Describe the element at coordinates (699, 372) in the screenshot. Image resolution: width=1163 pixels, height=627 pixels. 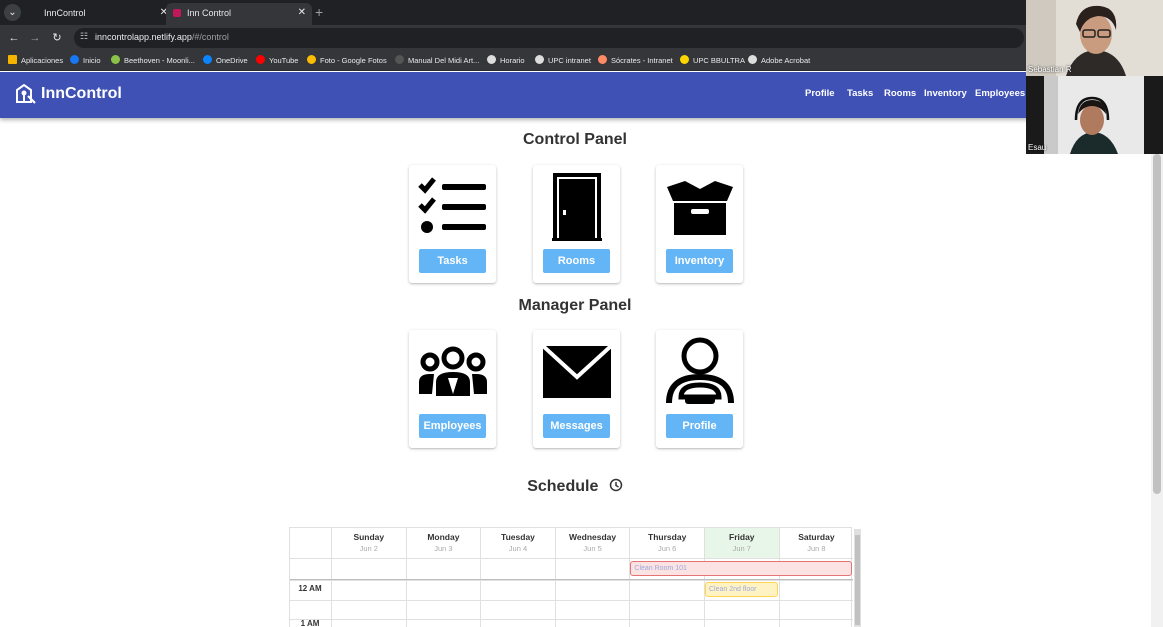
I see `user-icon` at that location.